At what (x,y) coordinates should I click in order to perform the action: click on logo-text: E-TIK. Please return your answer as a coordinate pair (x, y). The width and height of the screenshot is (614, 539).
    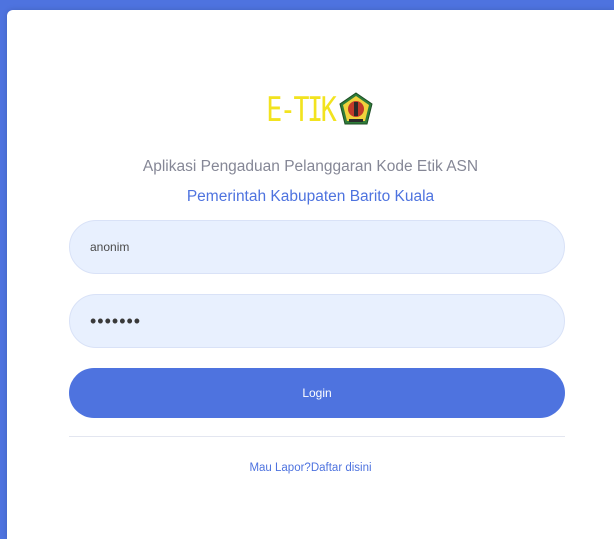
    Looking at the image, I should click on (301, 110).